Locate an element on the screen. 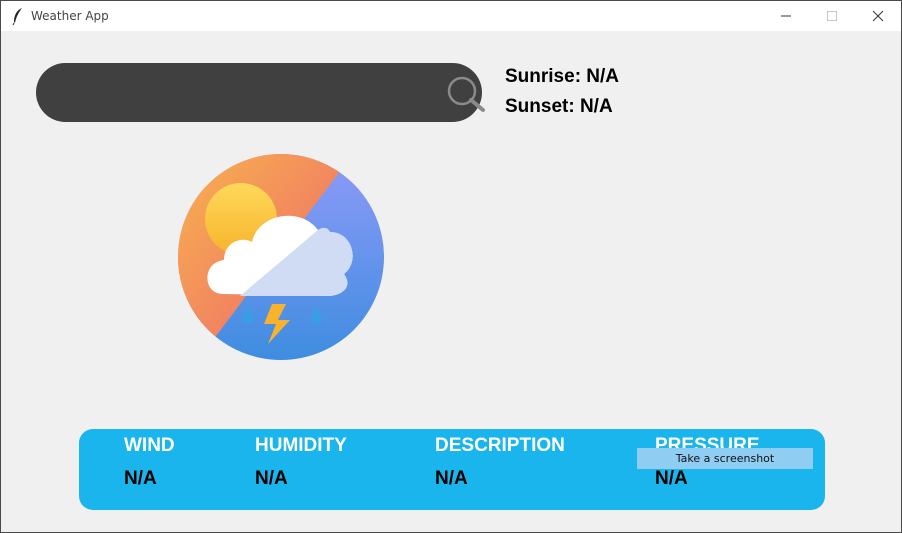 The width and height of the screenshot is (902, 533). minimize-icon is located at coordinates (786, 16).